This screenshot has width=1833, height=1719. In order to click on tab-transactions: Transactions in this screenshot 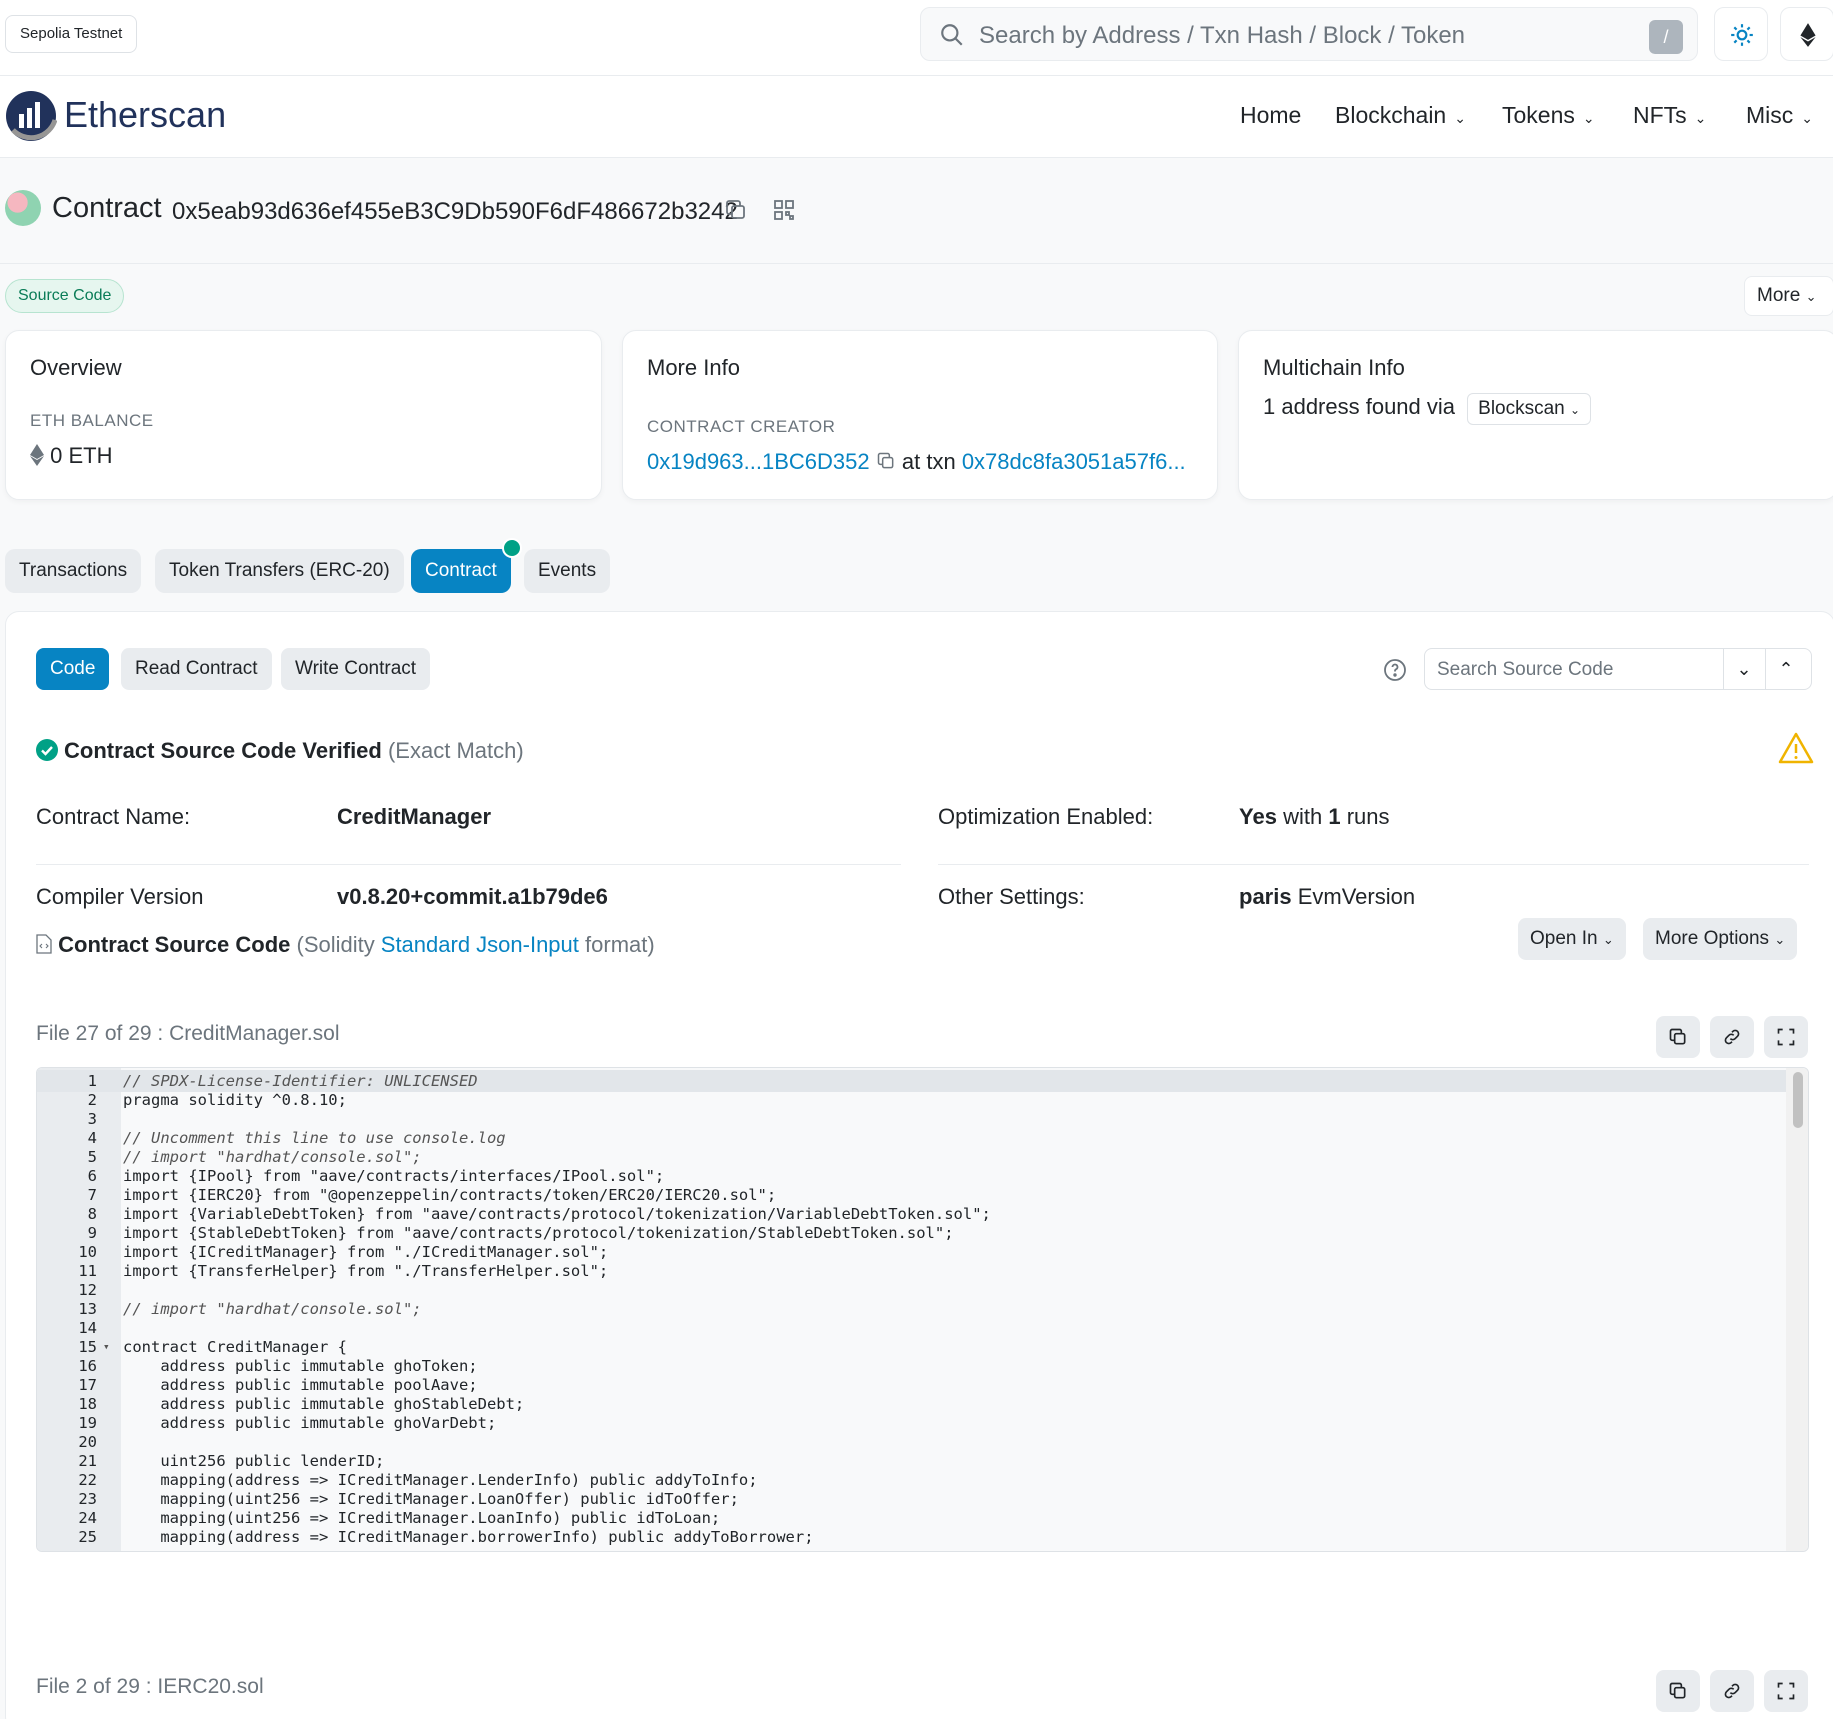, I will do `click(73, 571)`.